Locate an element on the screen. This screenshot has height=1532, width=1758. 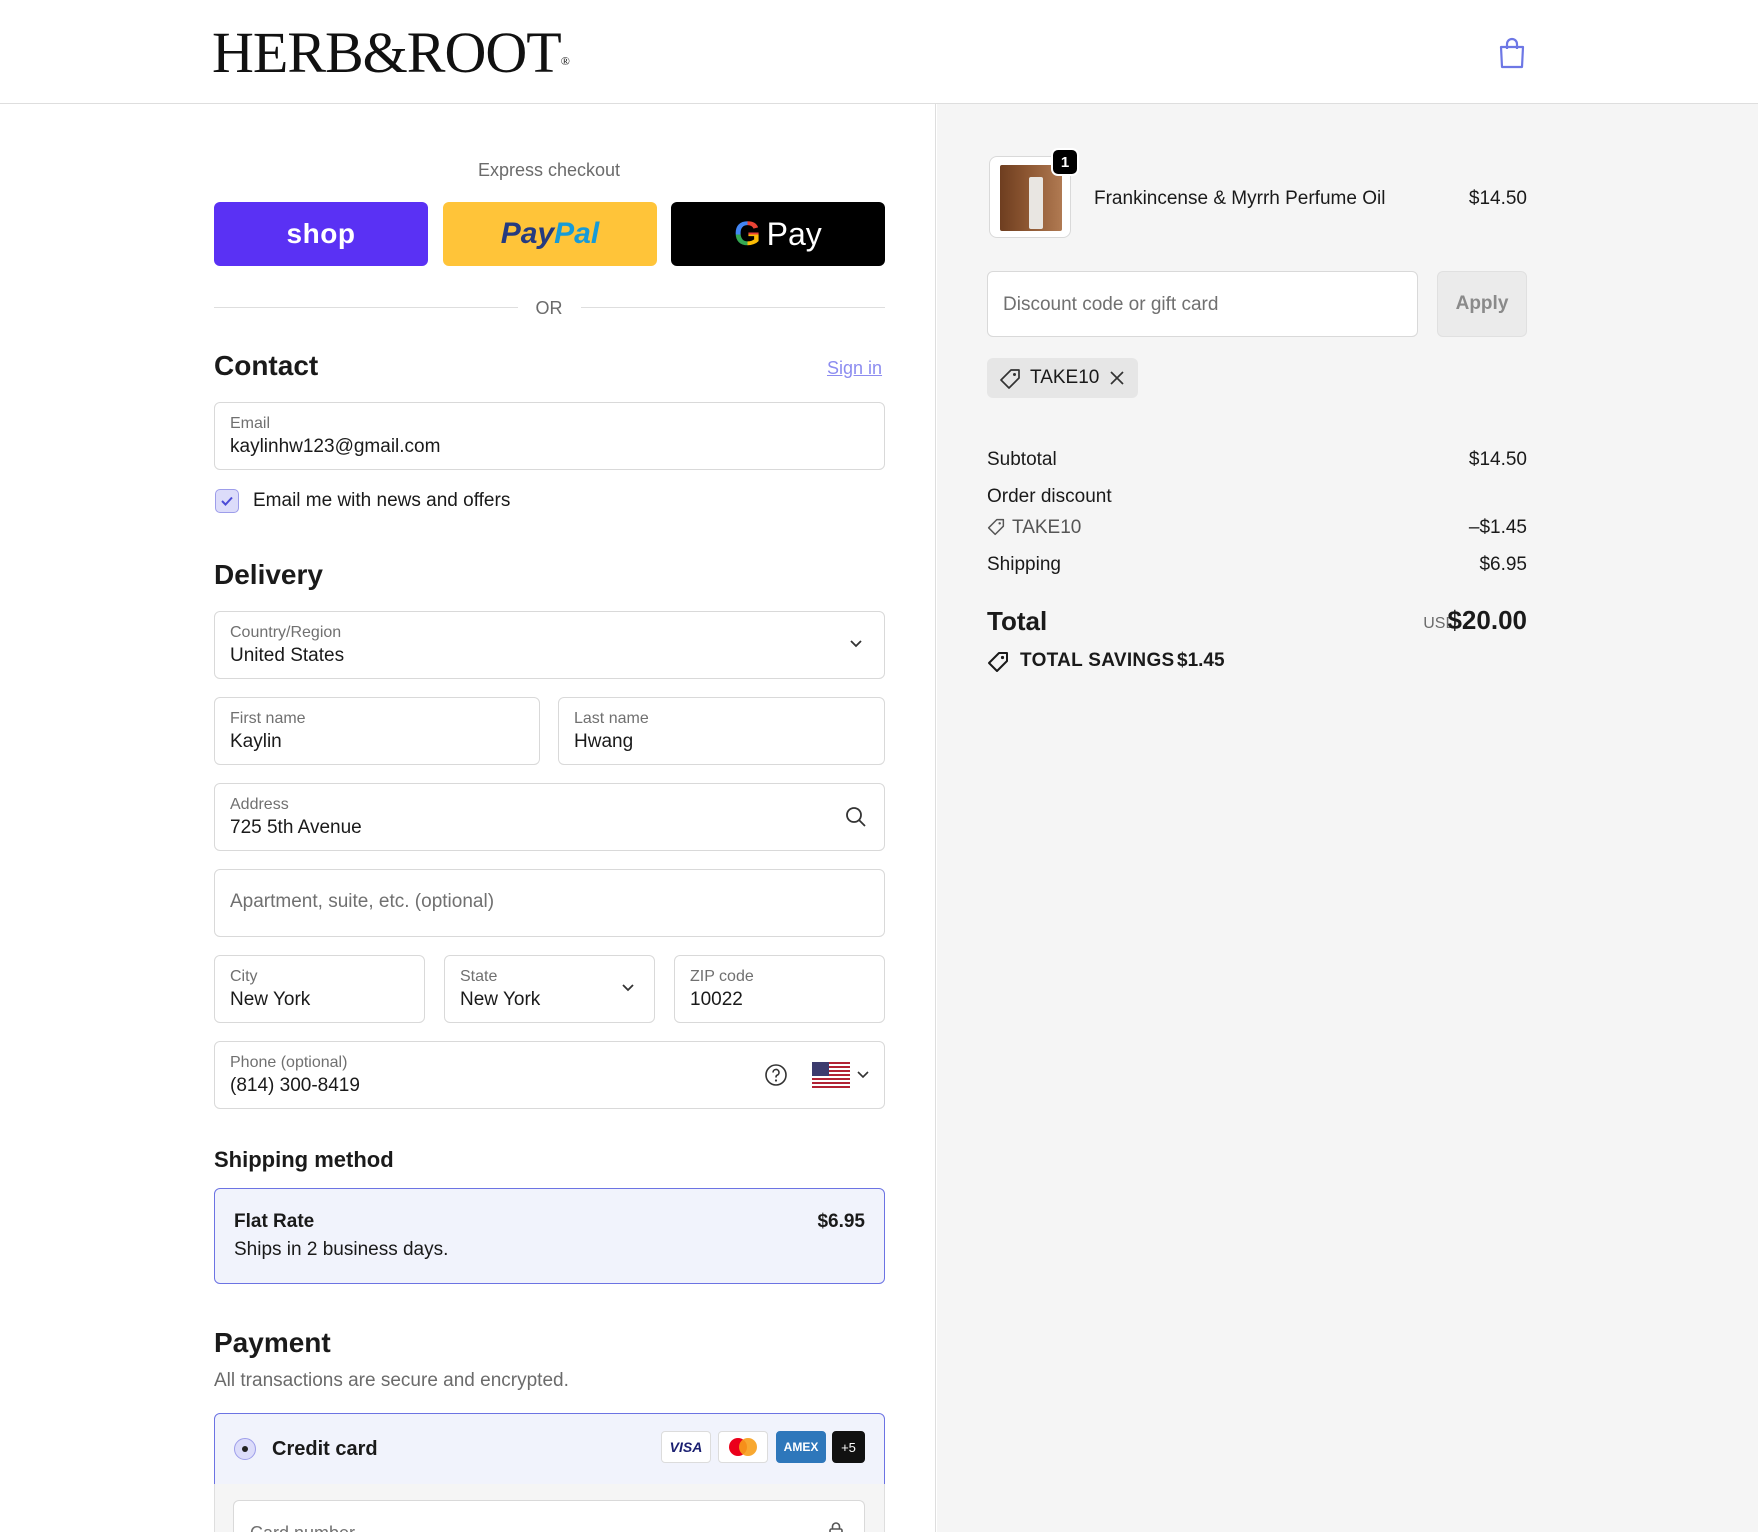
order-discount-label: Order discount is located at coordinates (1049, 496).